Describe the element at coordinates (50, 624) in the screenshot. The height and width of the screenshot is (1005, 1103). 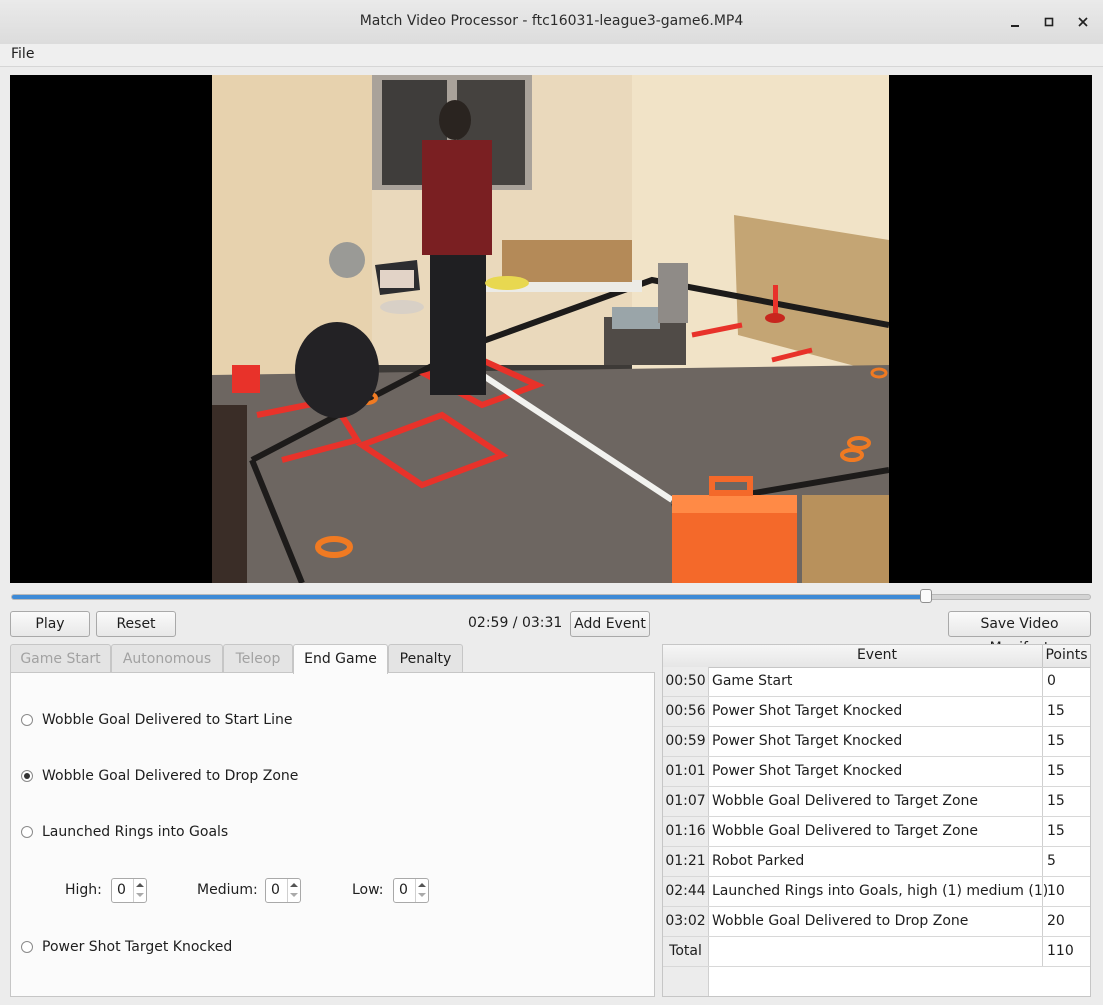
I see `play-button: Play` at that location.